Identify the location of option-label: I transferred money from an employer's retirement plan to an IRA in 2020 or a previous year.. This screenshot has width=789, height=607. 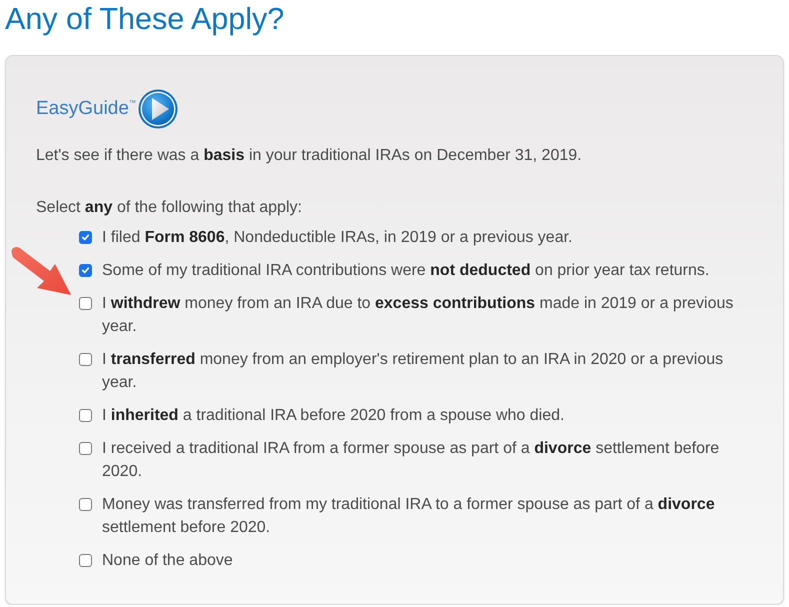
(420, 371).